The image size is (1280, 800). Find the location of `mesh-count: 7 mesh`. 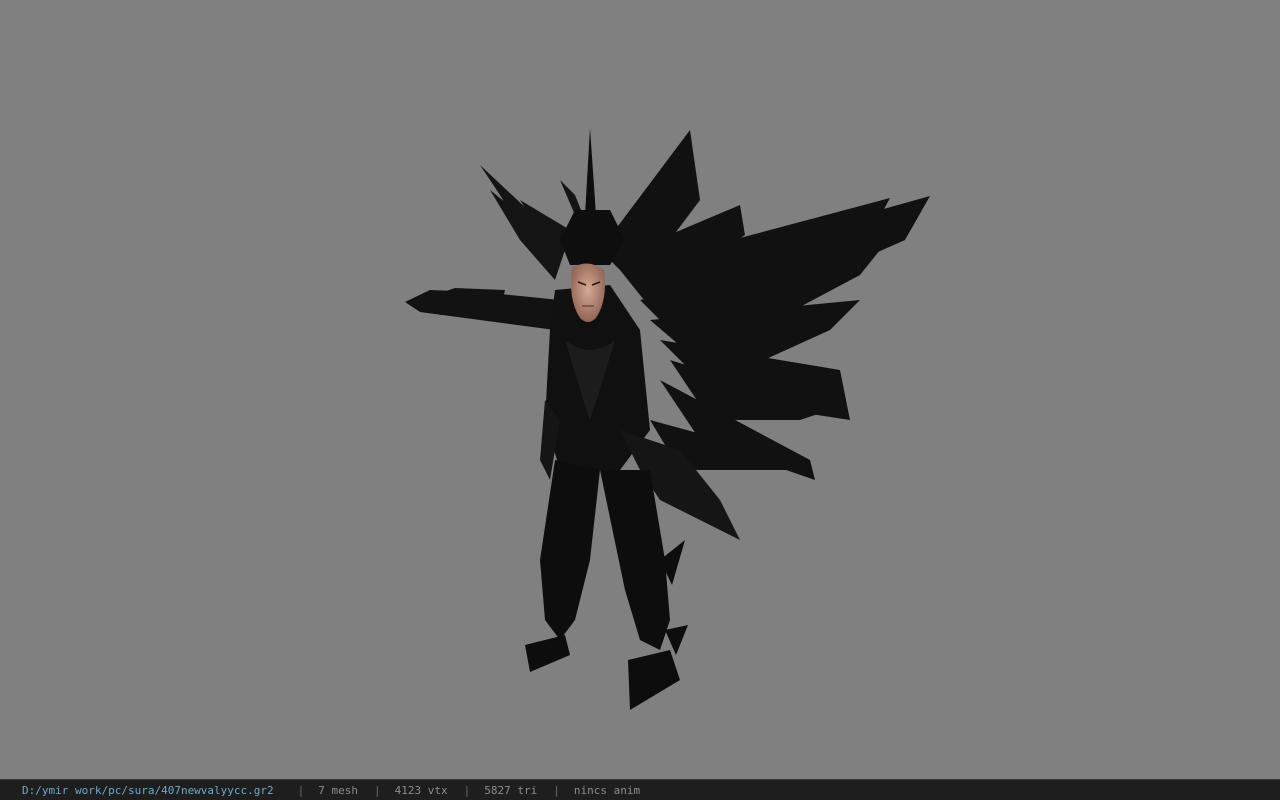

mesh-count: 7 mesh is located at coordinates (338, 790).